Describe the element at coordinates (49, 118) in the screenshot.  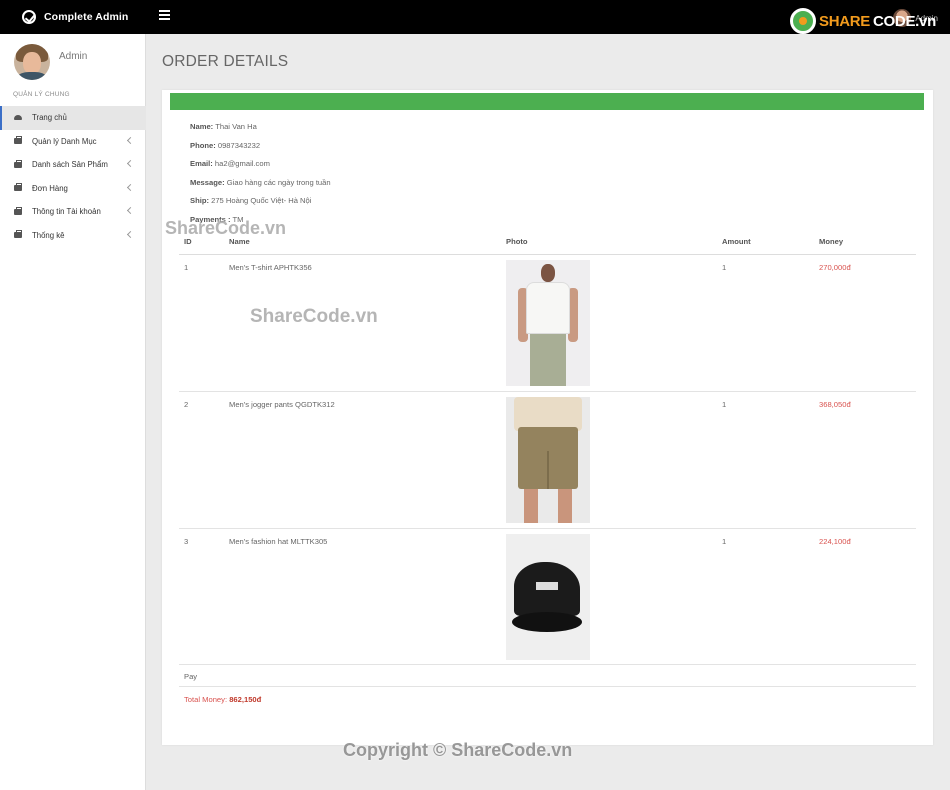
I see `sidebar-item-label: Trang chủ` at that location.